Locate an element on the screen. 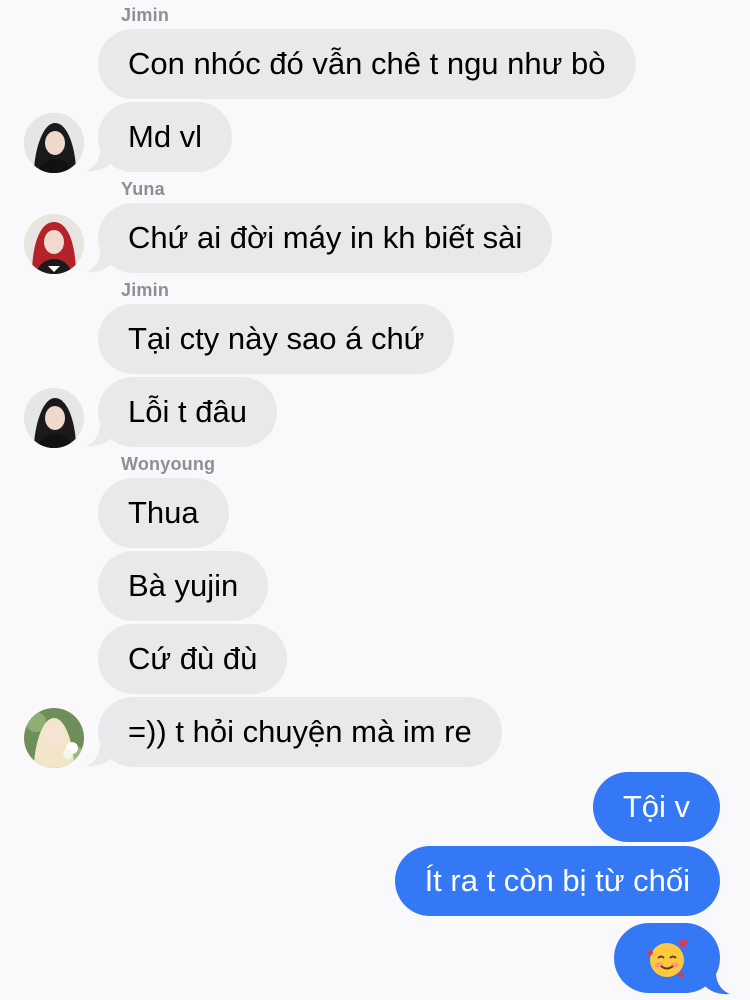 This screenshot has height=1000, width=750. smiling-face-with-hearts-icon is located at coordinates (667, 958).